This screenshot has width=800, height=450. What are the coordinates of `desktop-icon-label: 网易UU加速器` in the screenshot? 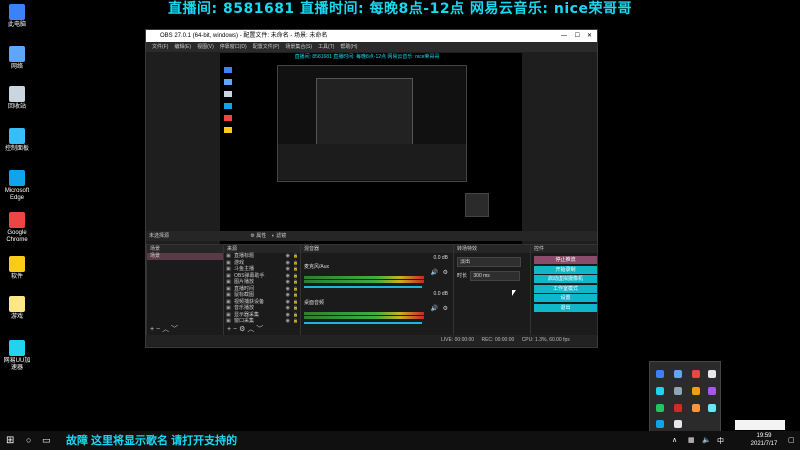 It's located at (17, 364).